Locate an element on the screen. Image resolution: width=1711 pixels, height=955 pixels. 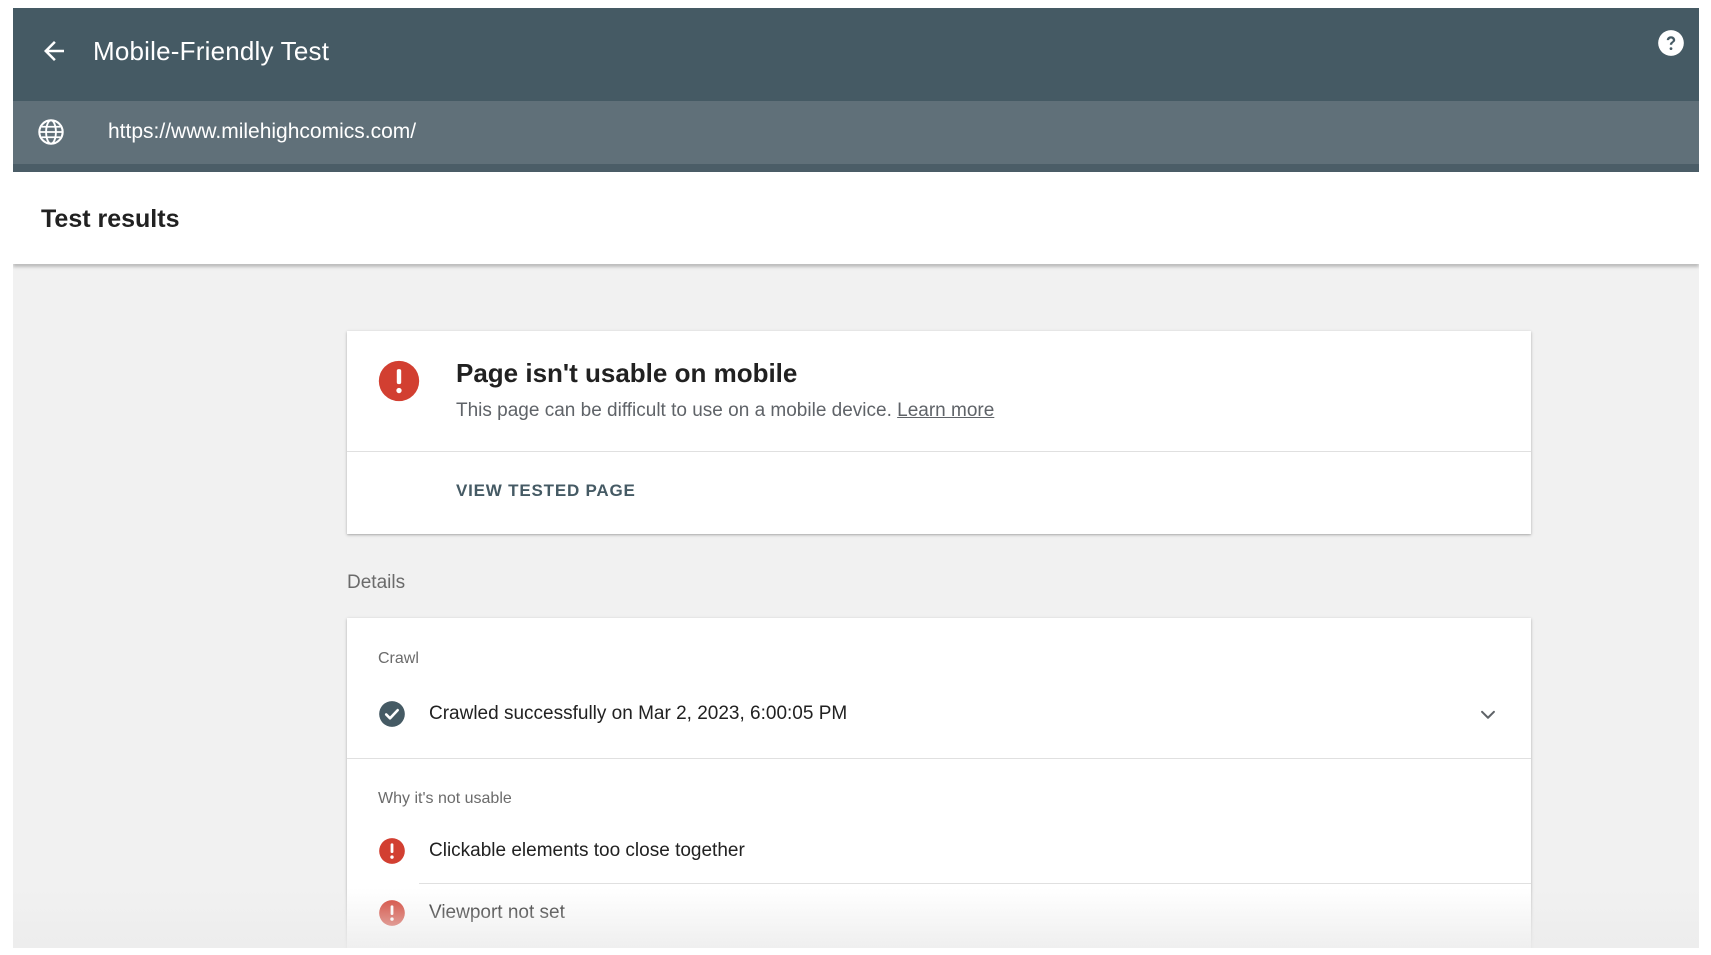
why-not-usable-label: Why it's not usable is located at coordinates (445, 798).